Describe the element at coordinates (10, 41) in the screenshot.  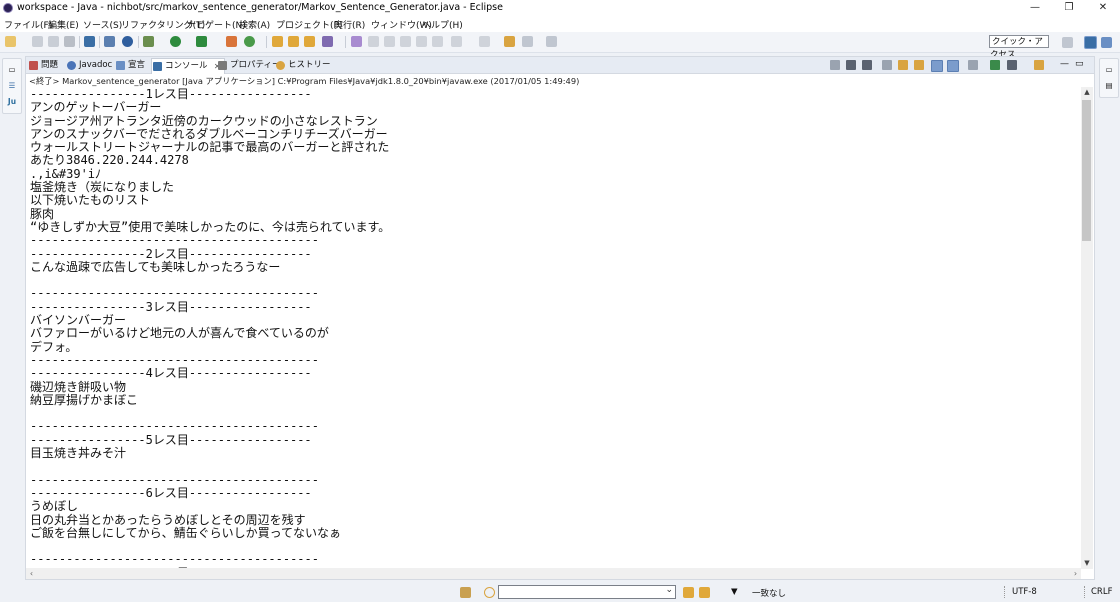
I see `new-icon` at that location.